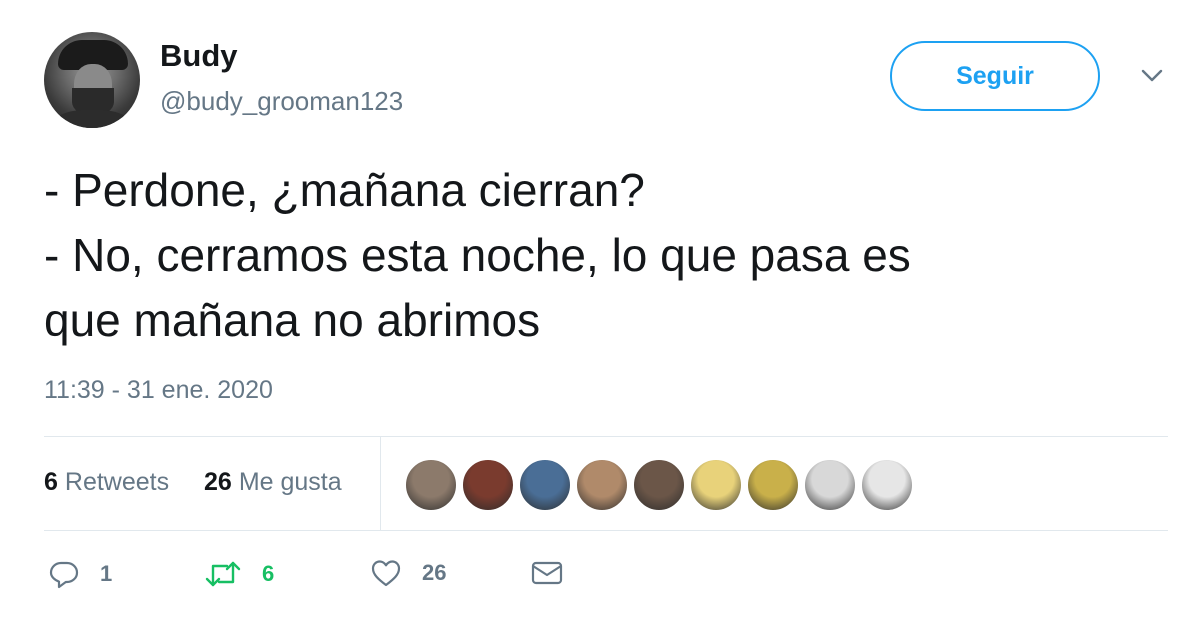  I want to click on envelope-icon, so click(547, 573).